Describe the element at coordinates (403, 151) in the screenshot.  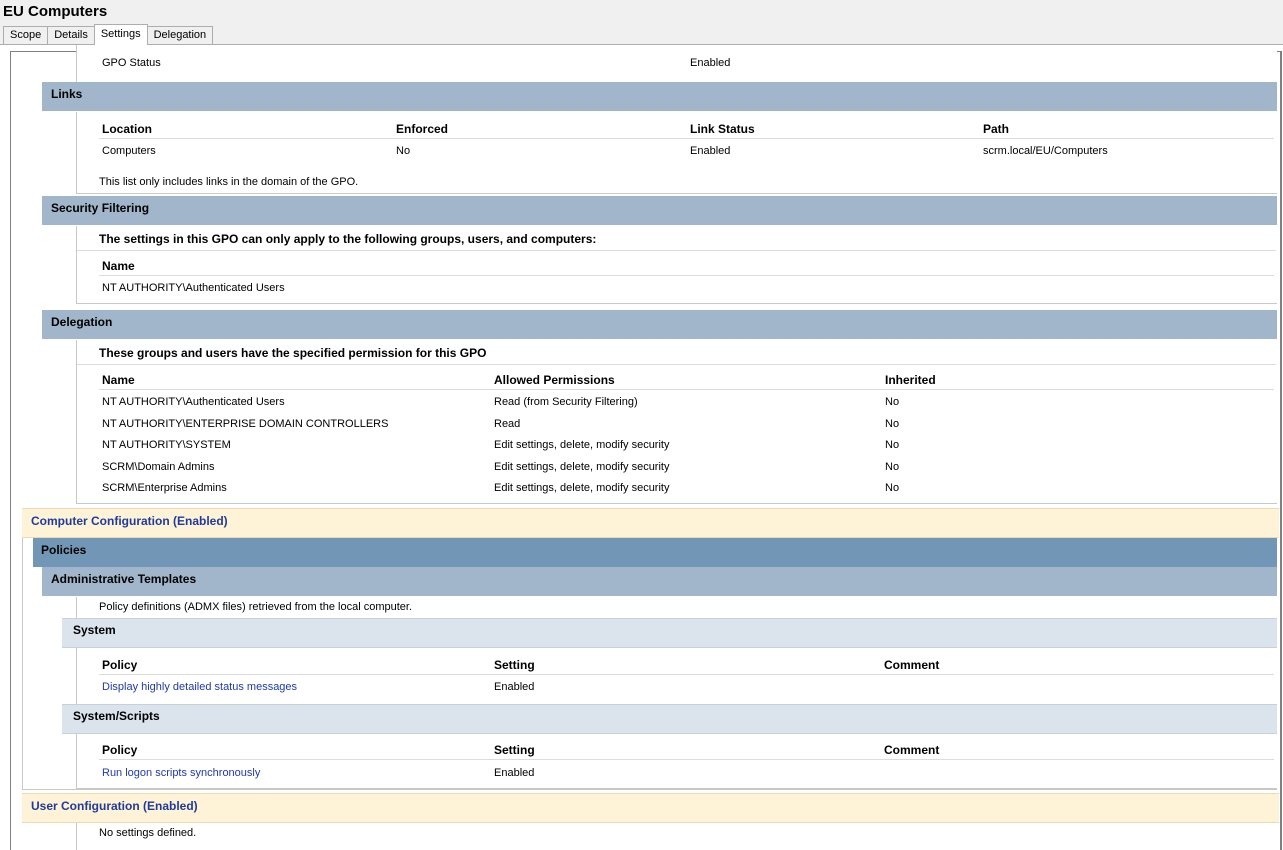
I see `links-enforced: No` at that location.